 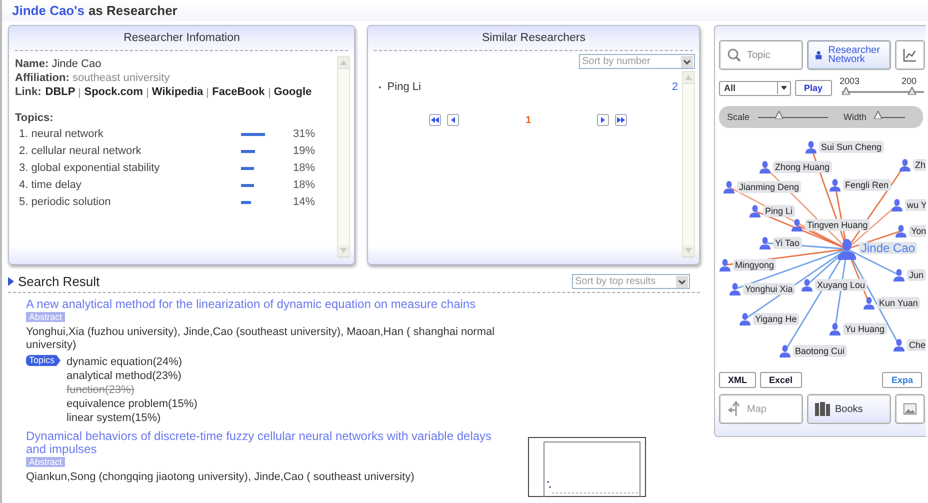 I want to click on panel-title: Researcher Infomation, so click(x=181, y=38).